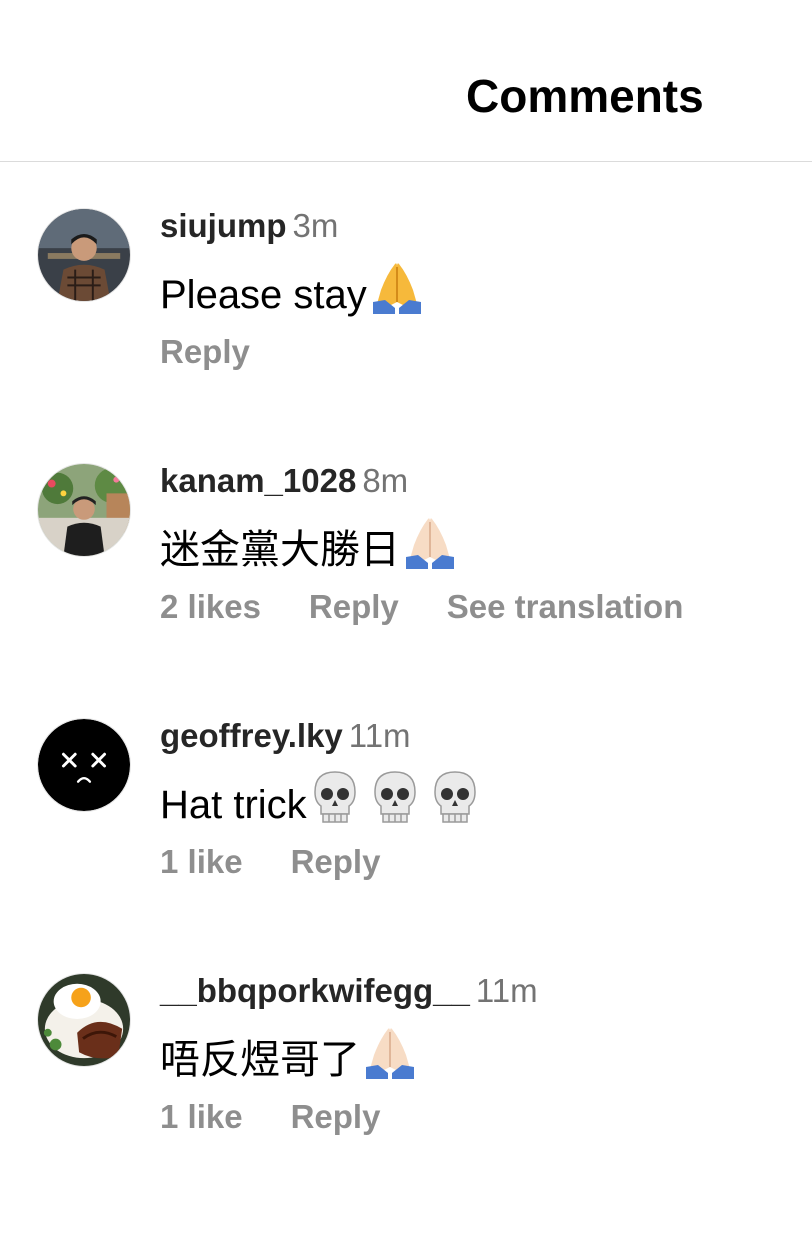  What do you see at coordinates (315, 225) in the screenshot?
I see `timestamp: 3m` at bounding box center [315, 225].